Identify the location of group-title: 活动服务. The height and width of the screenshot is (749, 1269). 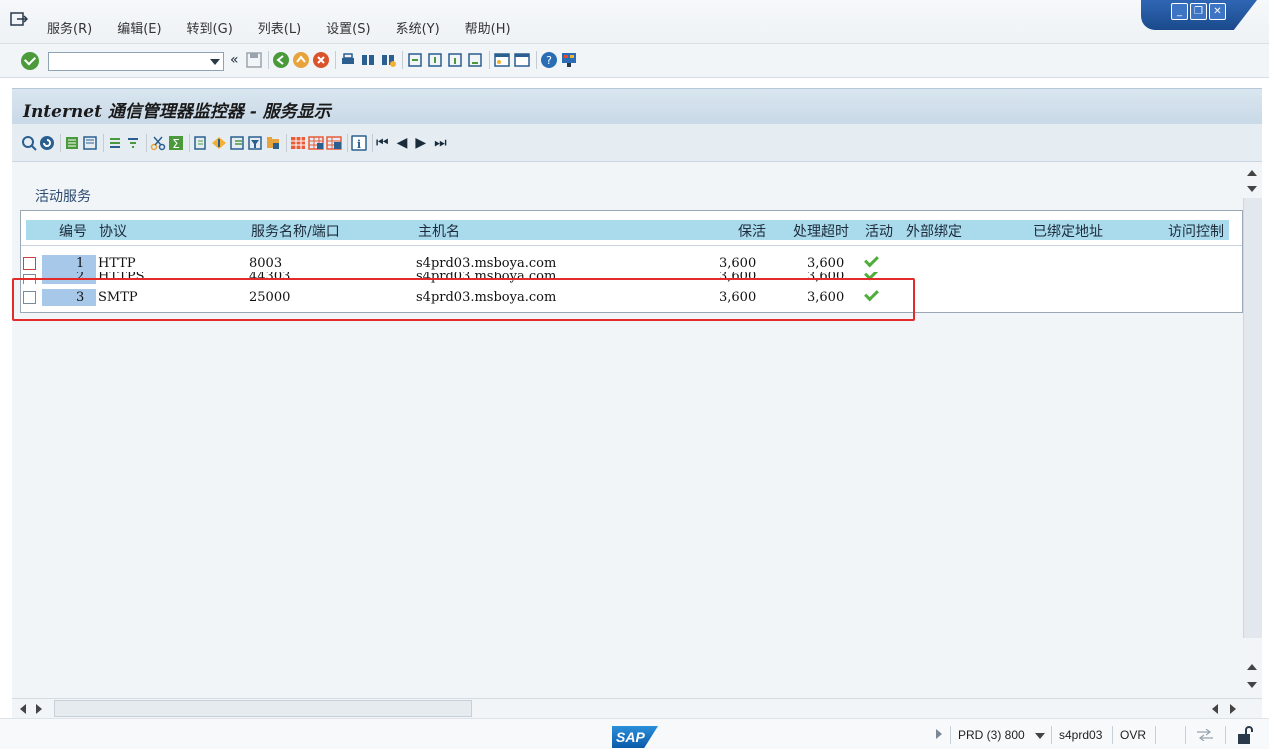
(63, 197).